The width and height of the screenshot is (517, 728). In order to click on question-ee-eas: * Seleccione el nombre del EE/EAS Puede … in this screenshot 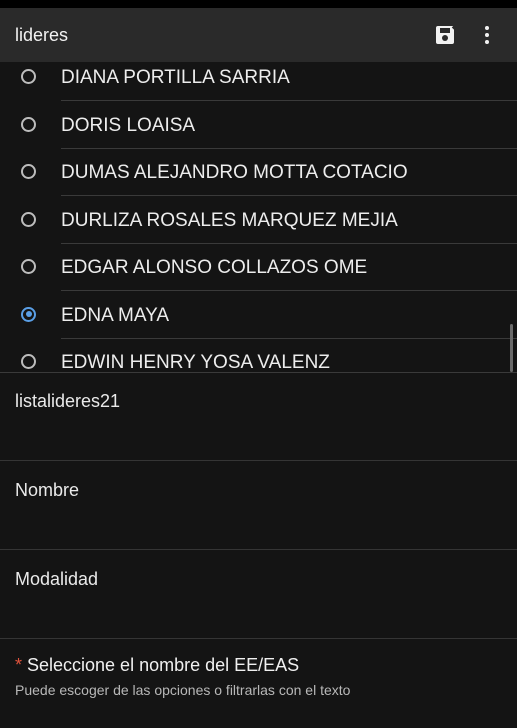, I will do `click(258, 684)`.